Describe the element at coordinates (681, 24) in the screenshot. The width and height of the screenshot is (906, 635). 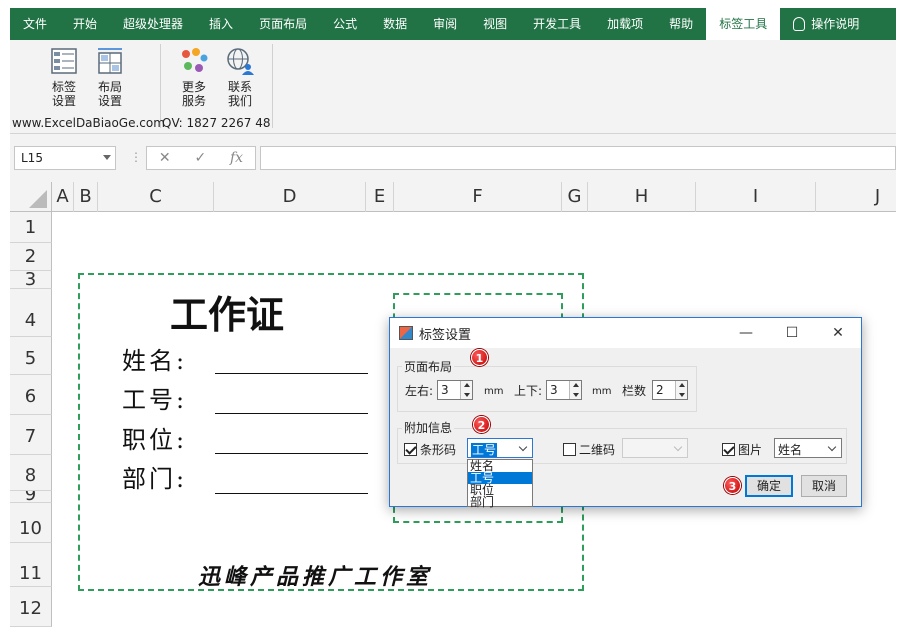
I see `tab-help: 帮助` at that location.